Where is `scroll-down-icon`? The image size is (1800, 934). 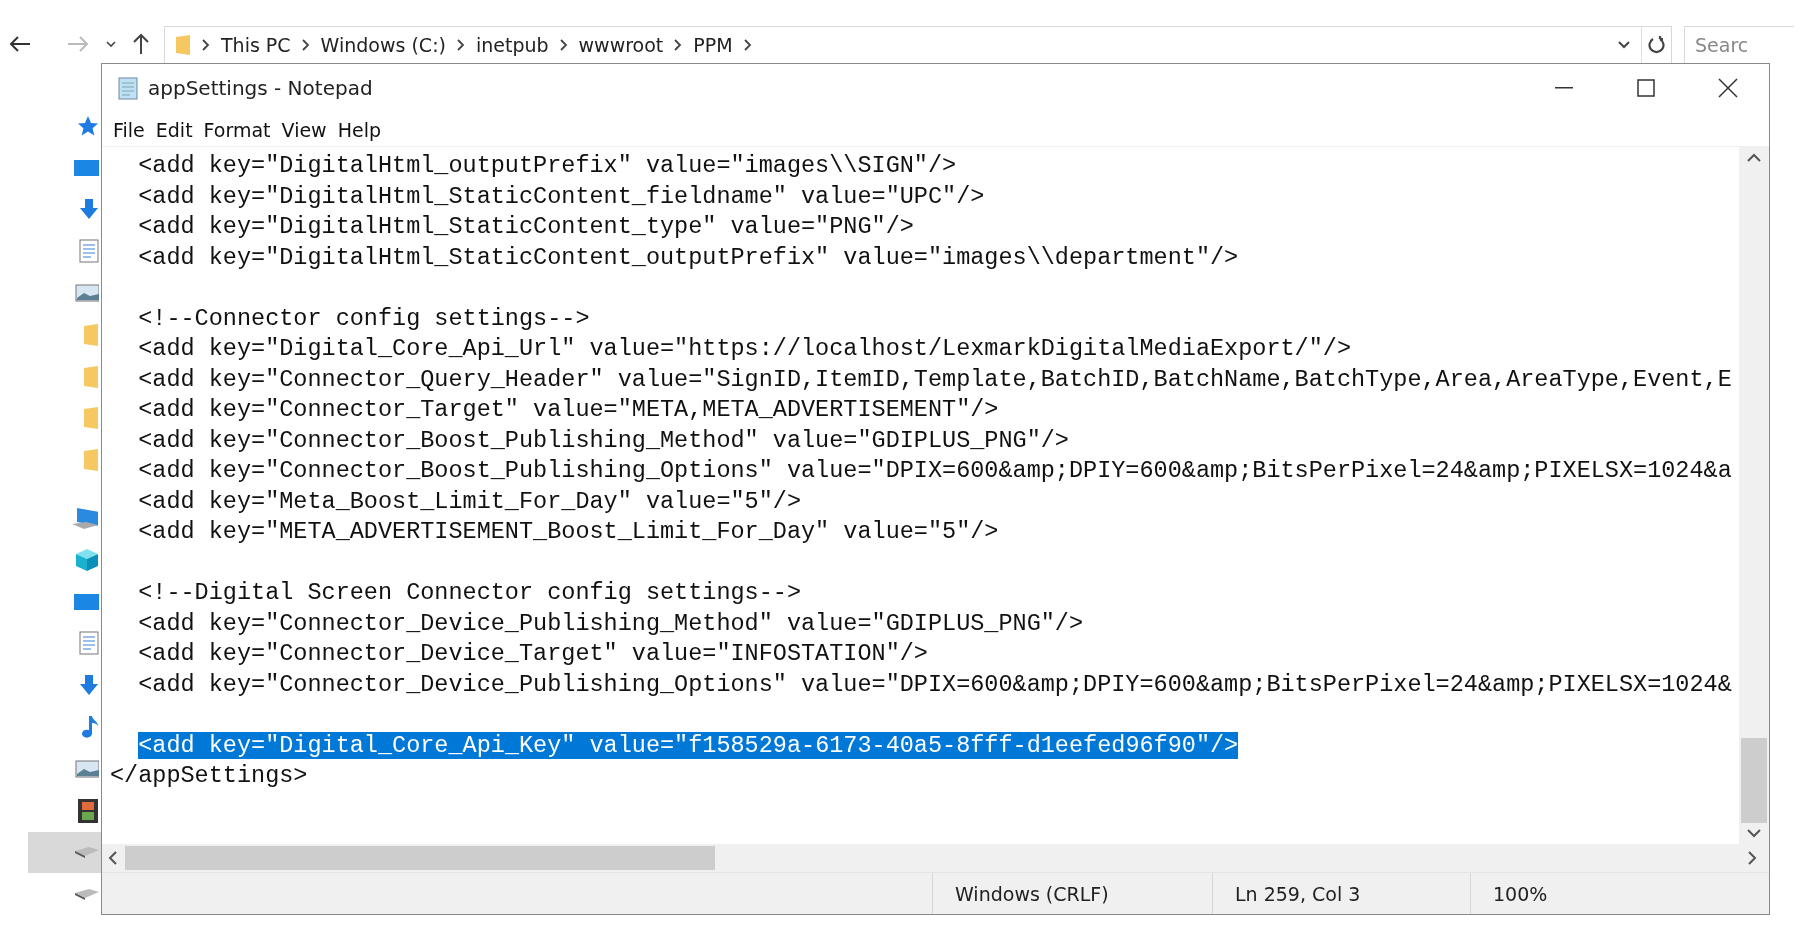
scroll-down-icon is located at coordinates (1754, 833).